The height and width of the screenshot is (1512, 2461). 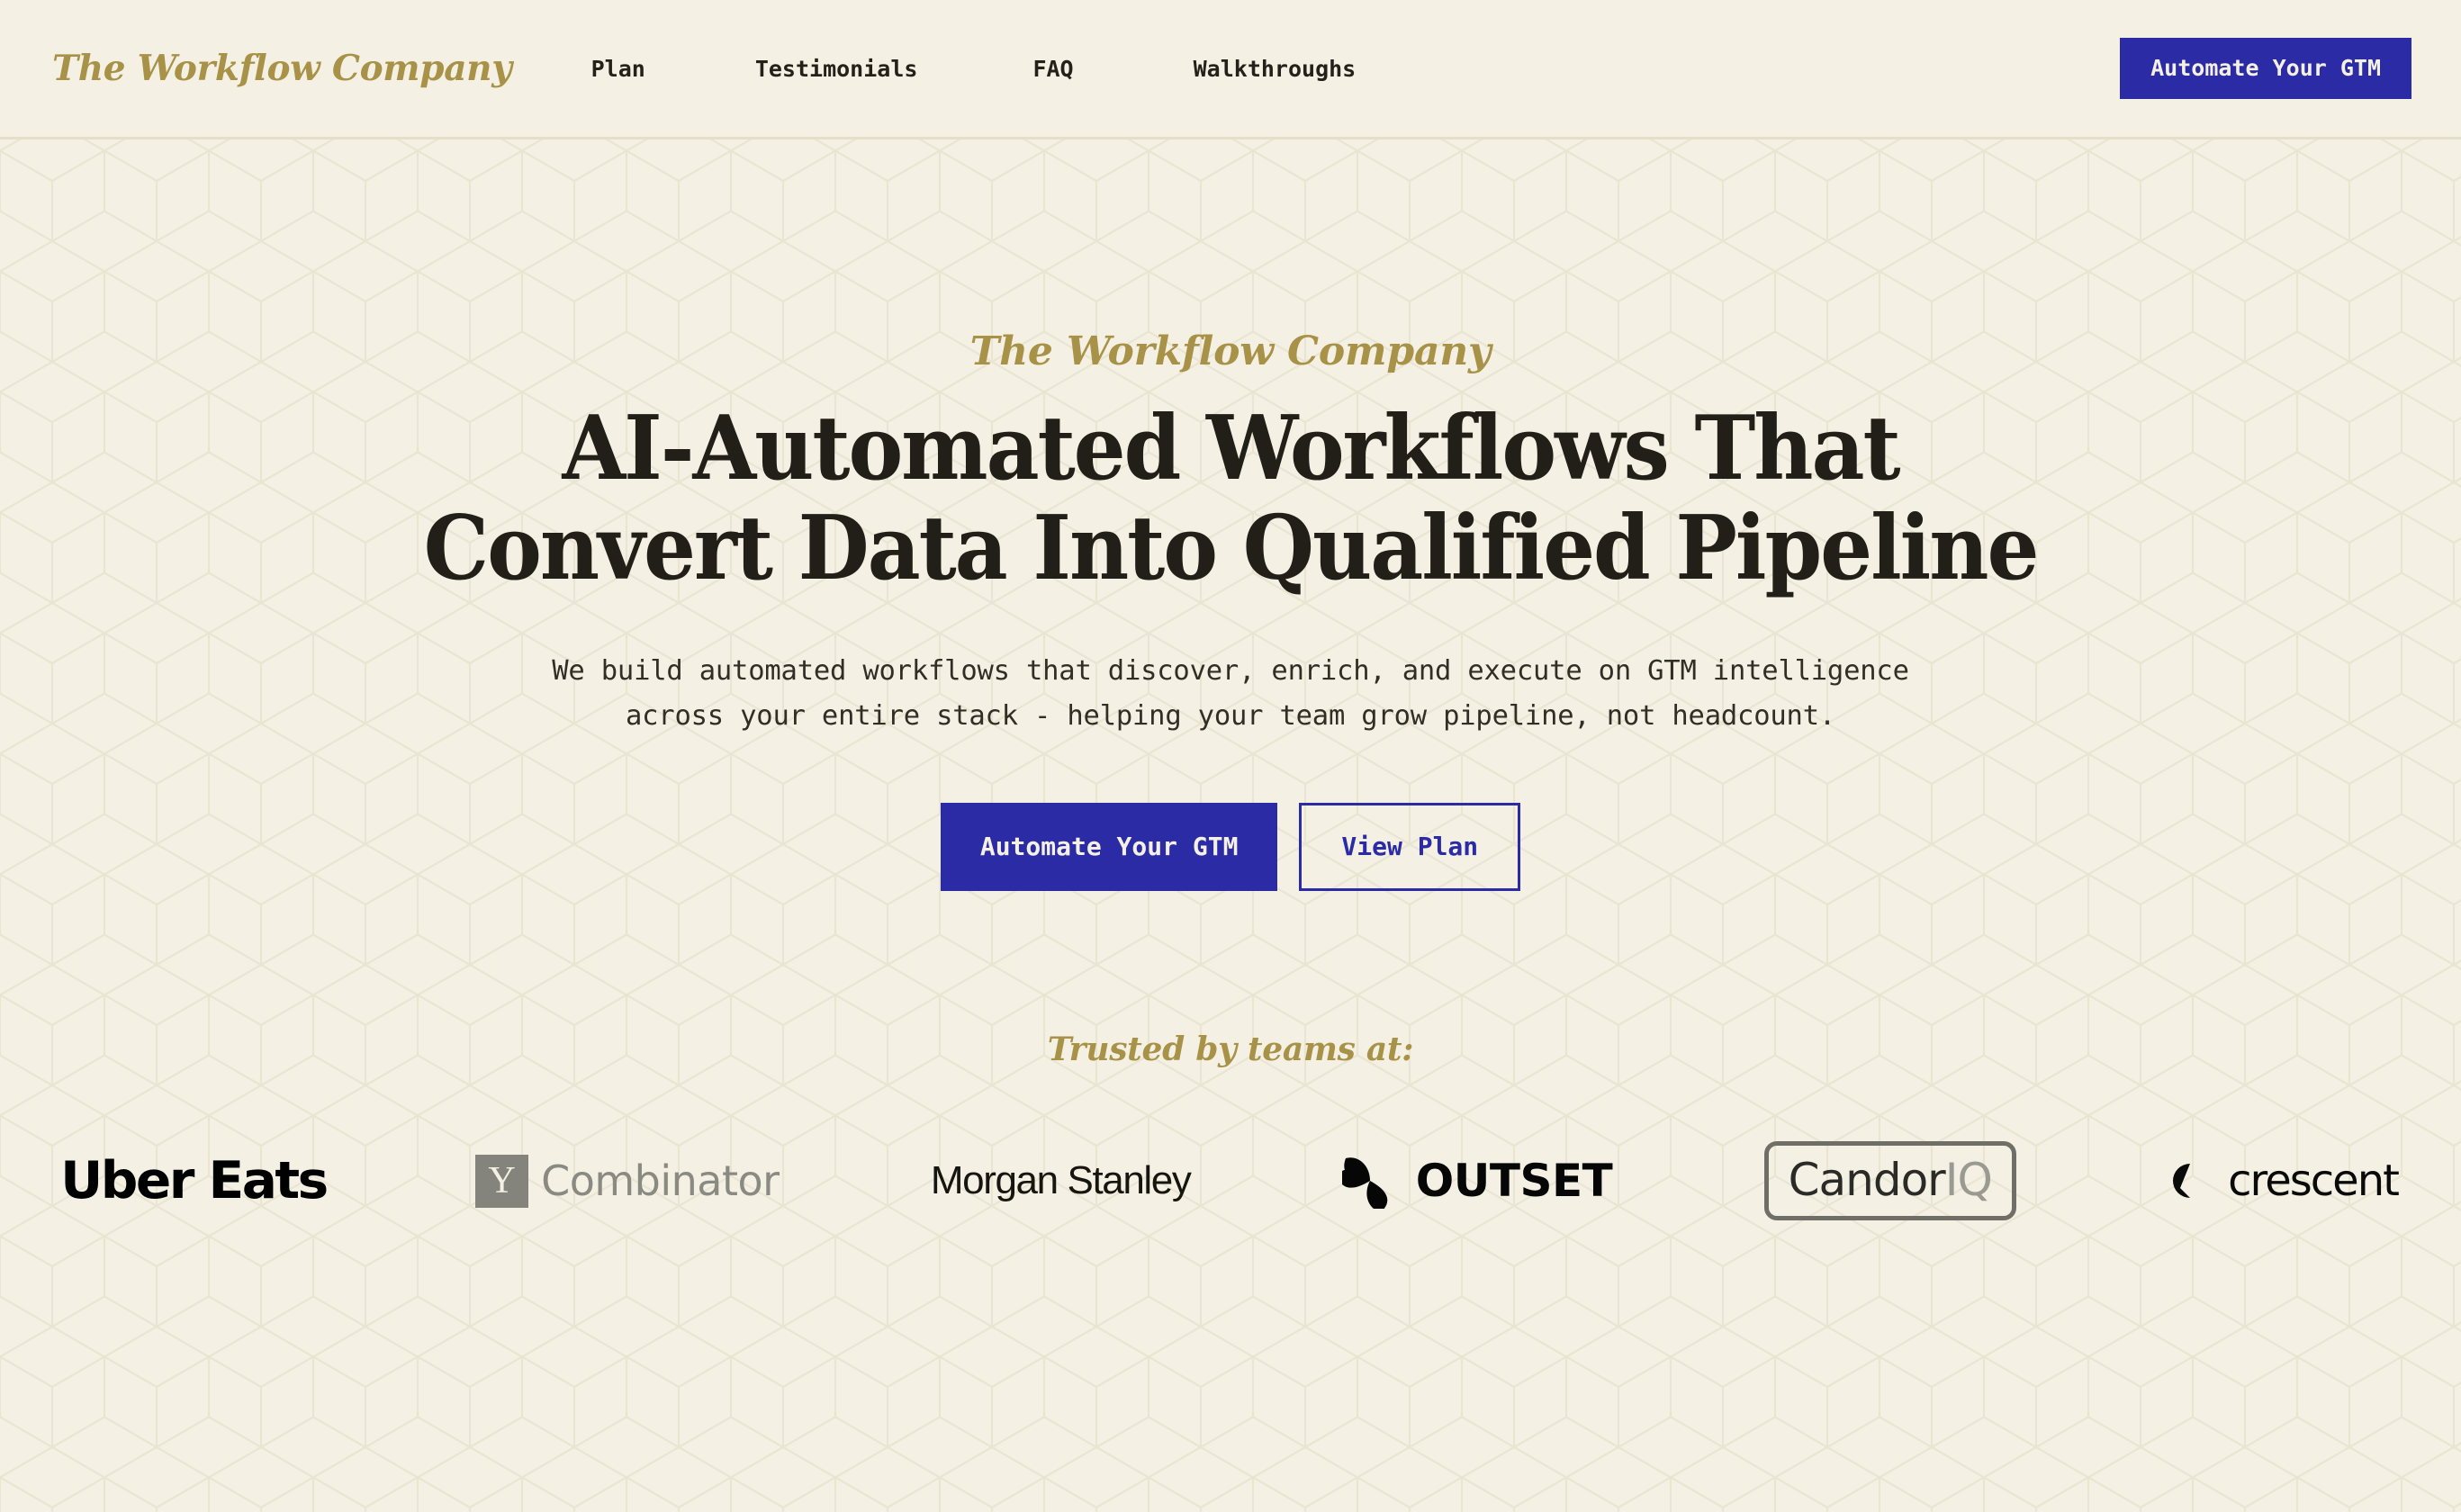 I want to click on header-automate-gtm-button: Automate Your GTM, so click(x=2265, y=68).